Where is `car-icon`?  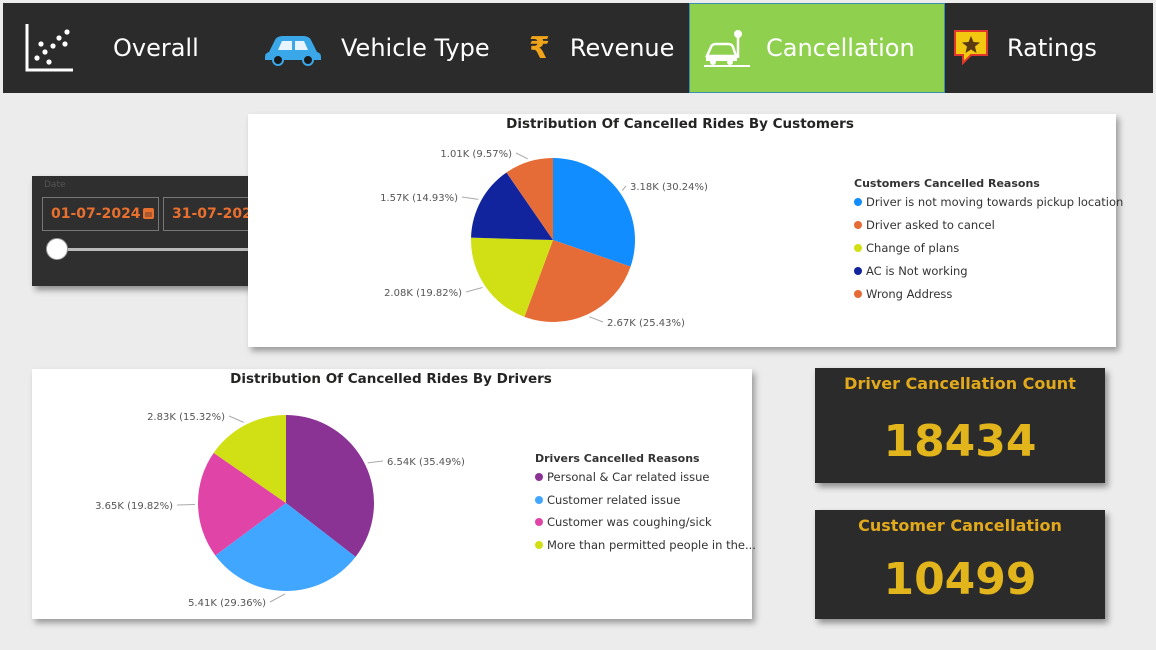
car-icon is located at coordinates (293, 48).